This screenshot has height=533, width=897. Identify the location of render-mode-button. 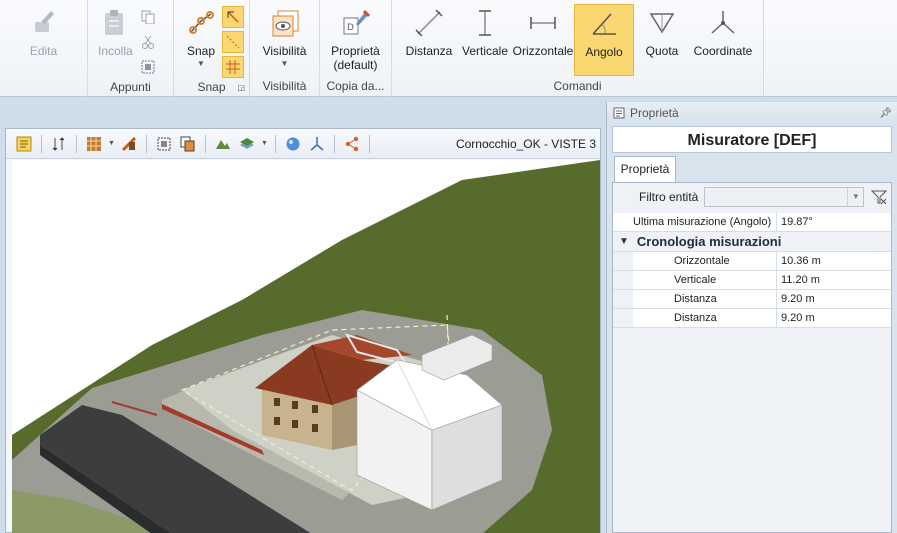
(94, 144).